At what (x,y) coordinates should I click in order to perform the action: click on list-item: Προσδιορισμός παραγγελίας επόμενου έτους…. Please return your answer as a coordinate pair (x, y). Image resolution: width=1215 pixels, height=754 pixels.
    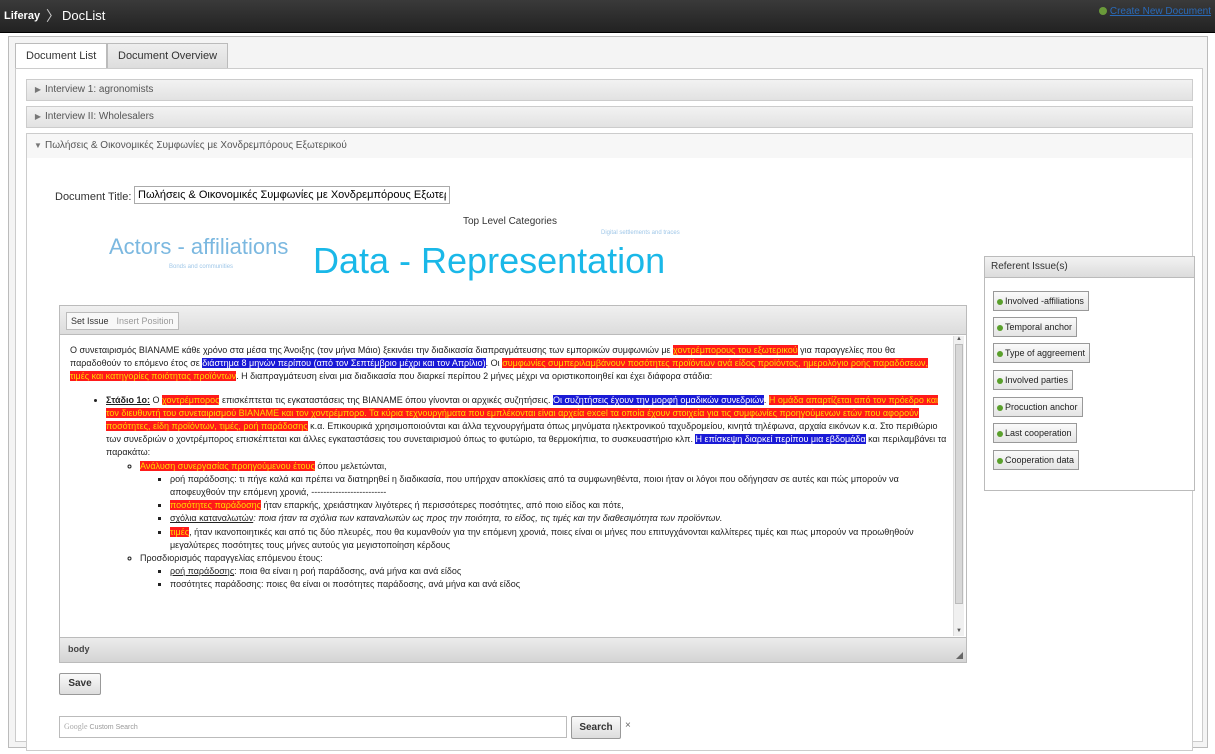
    Looking at the image, I should click on (545, 572).